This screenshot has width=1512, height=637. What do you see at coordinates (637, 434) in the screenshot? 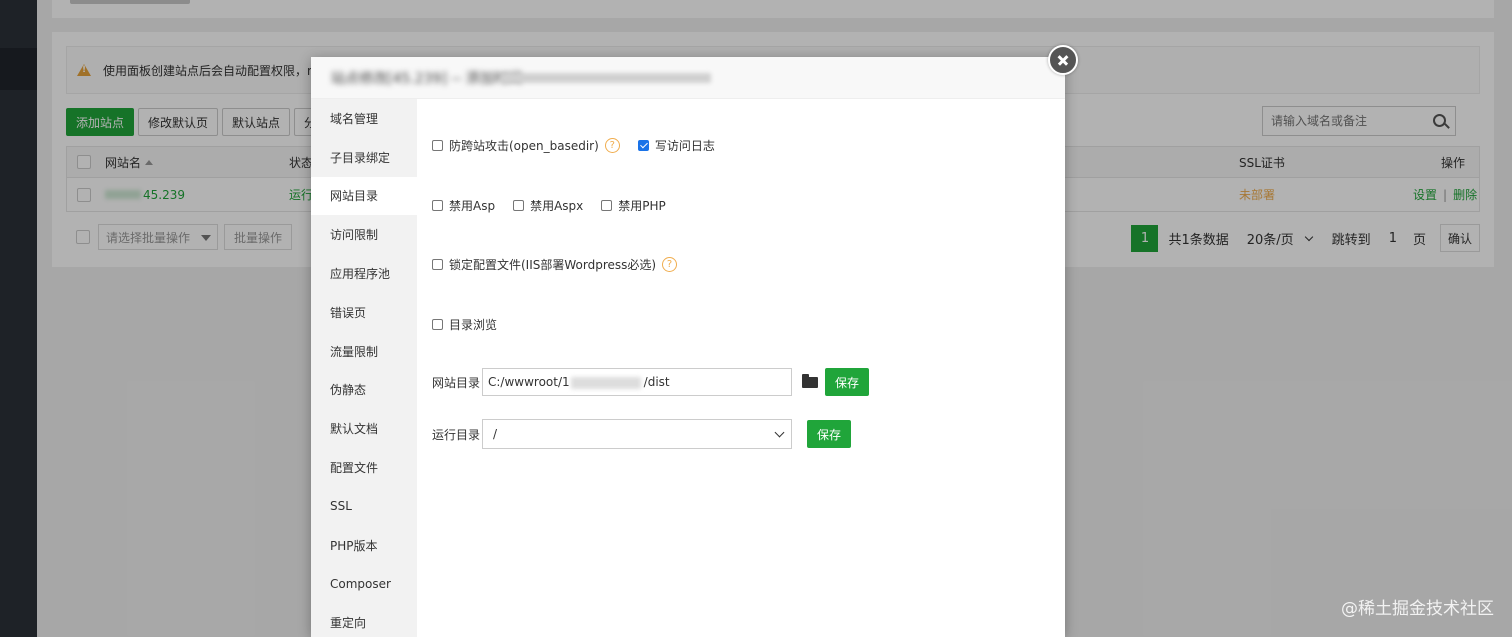
I see `run-dir-select: /` at bounding box center [637, 434].